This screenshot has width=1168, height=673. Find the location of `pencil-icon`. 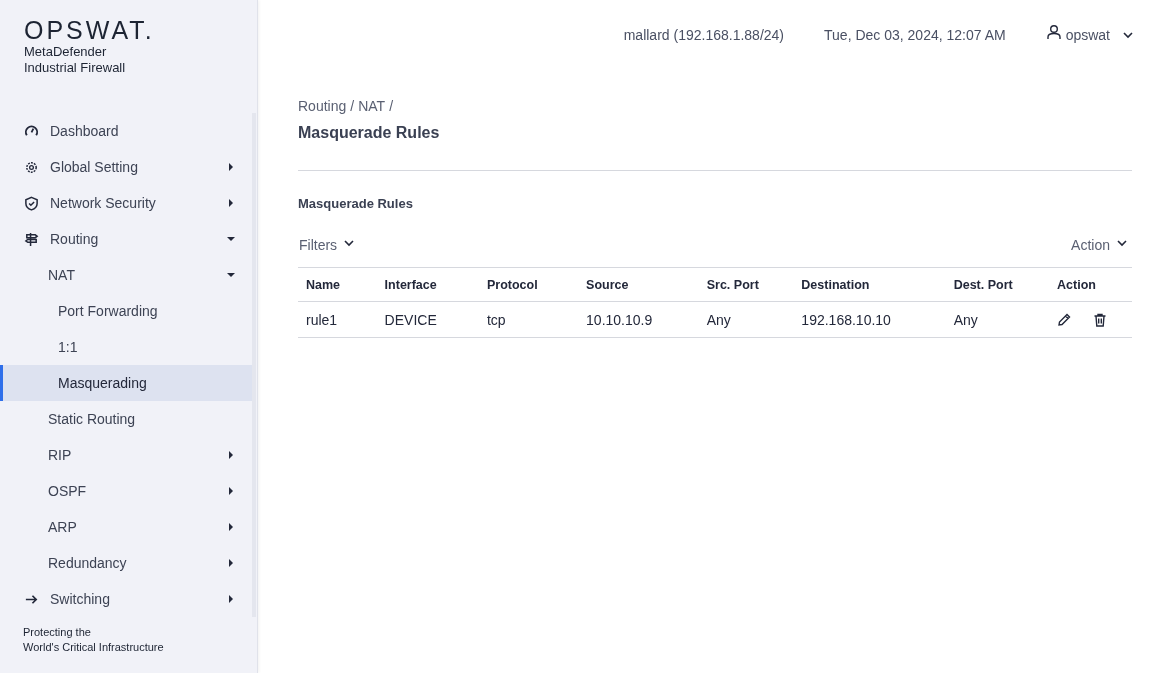

pencil-icon is located at coordinates (1064, 319).